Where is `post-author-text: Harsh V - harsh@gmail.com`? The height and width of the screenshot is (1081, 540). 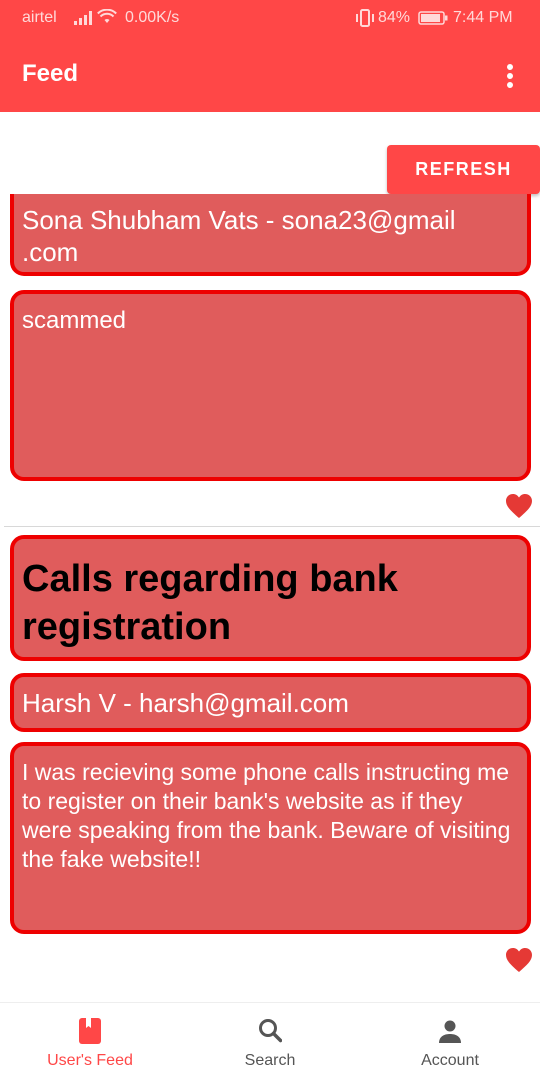
post-author-text: Harsh V - harsh@gmail.com is located at coordinates (185, 703).